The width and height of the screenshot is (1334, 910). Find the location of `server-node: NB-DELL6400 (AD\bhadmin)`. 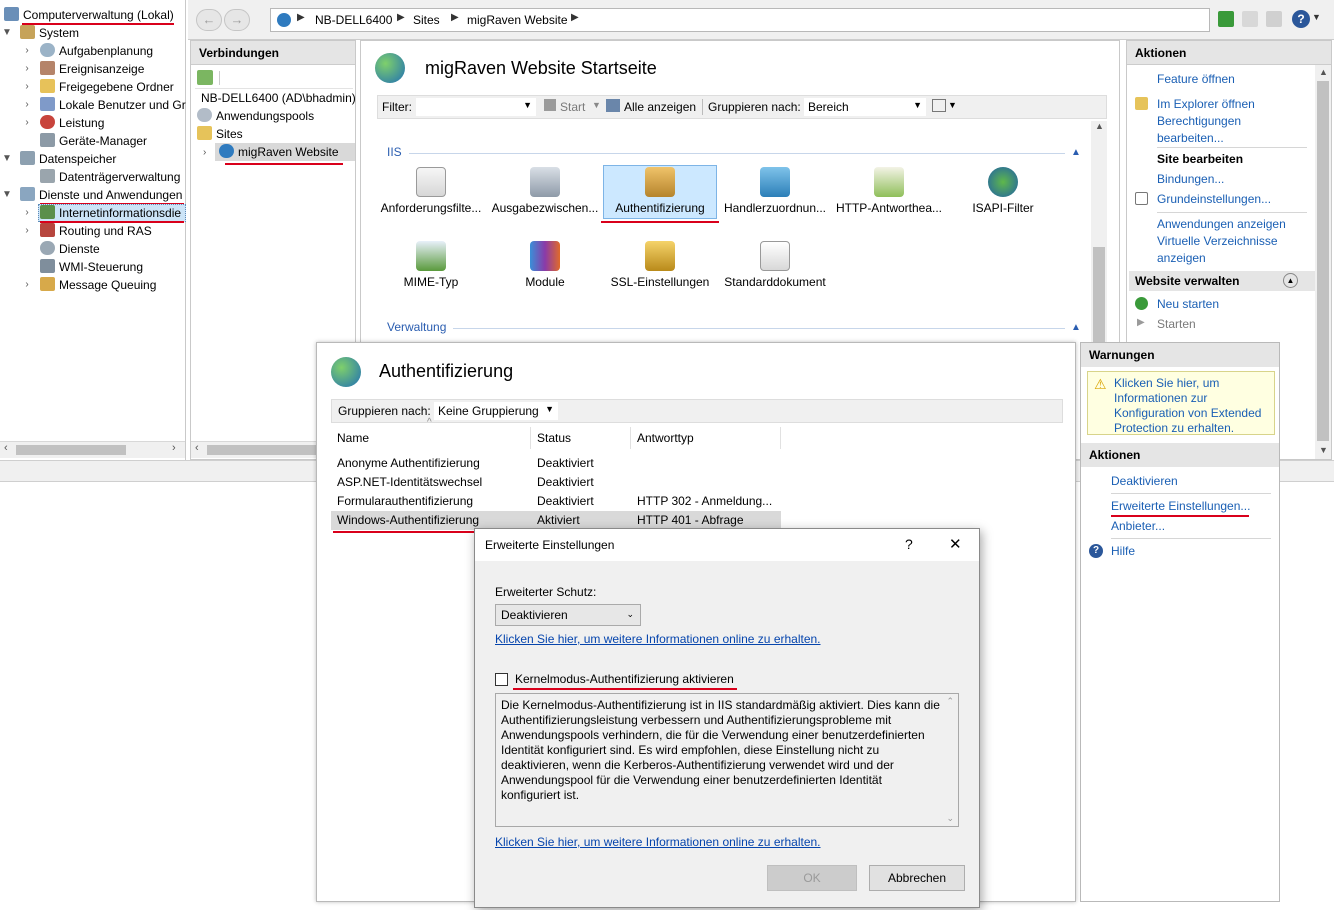

server-node: NB-DELL6400 (AD\bhadmin) is located at coordinates (278, 98).